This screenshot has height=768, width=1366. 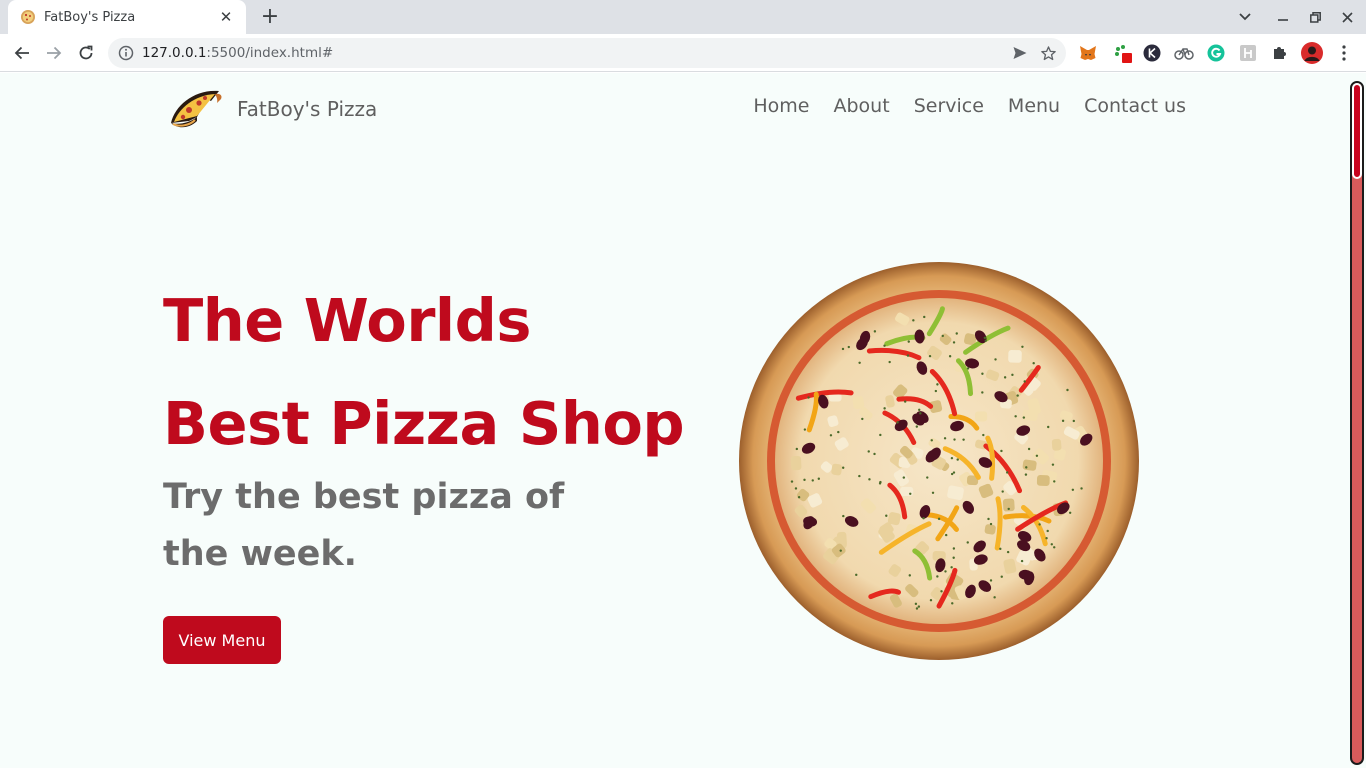 I want to click on tab-title: FatBoy's Pizza, so click(x=90, y=17).